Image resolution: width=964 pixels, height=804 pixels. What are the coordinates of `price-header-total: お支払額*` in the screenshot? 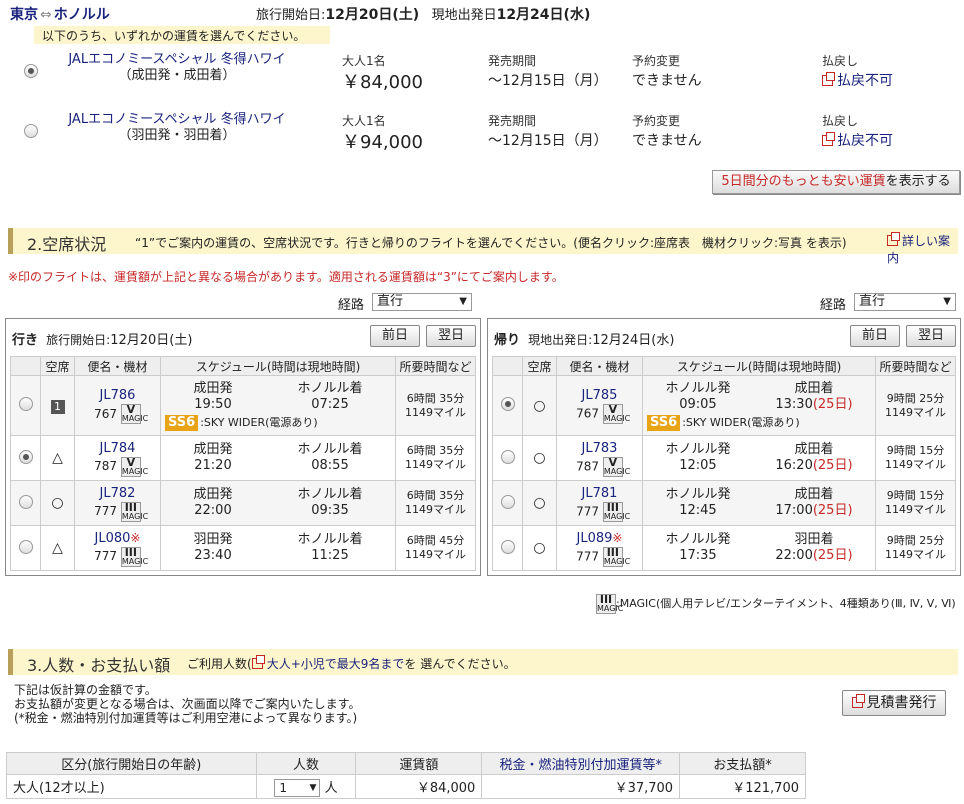 It's located at (742, 763).